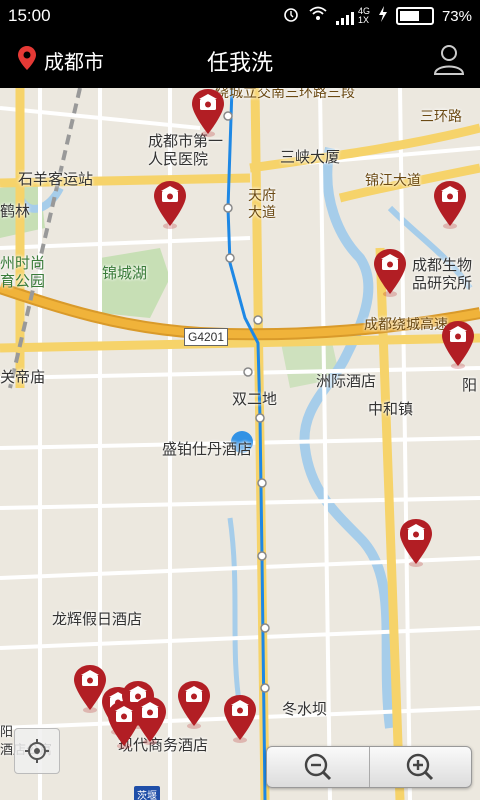 Image resolution: width=480 pixels, height=800 pixels. I want to click on user-icon, so click(449, 60).